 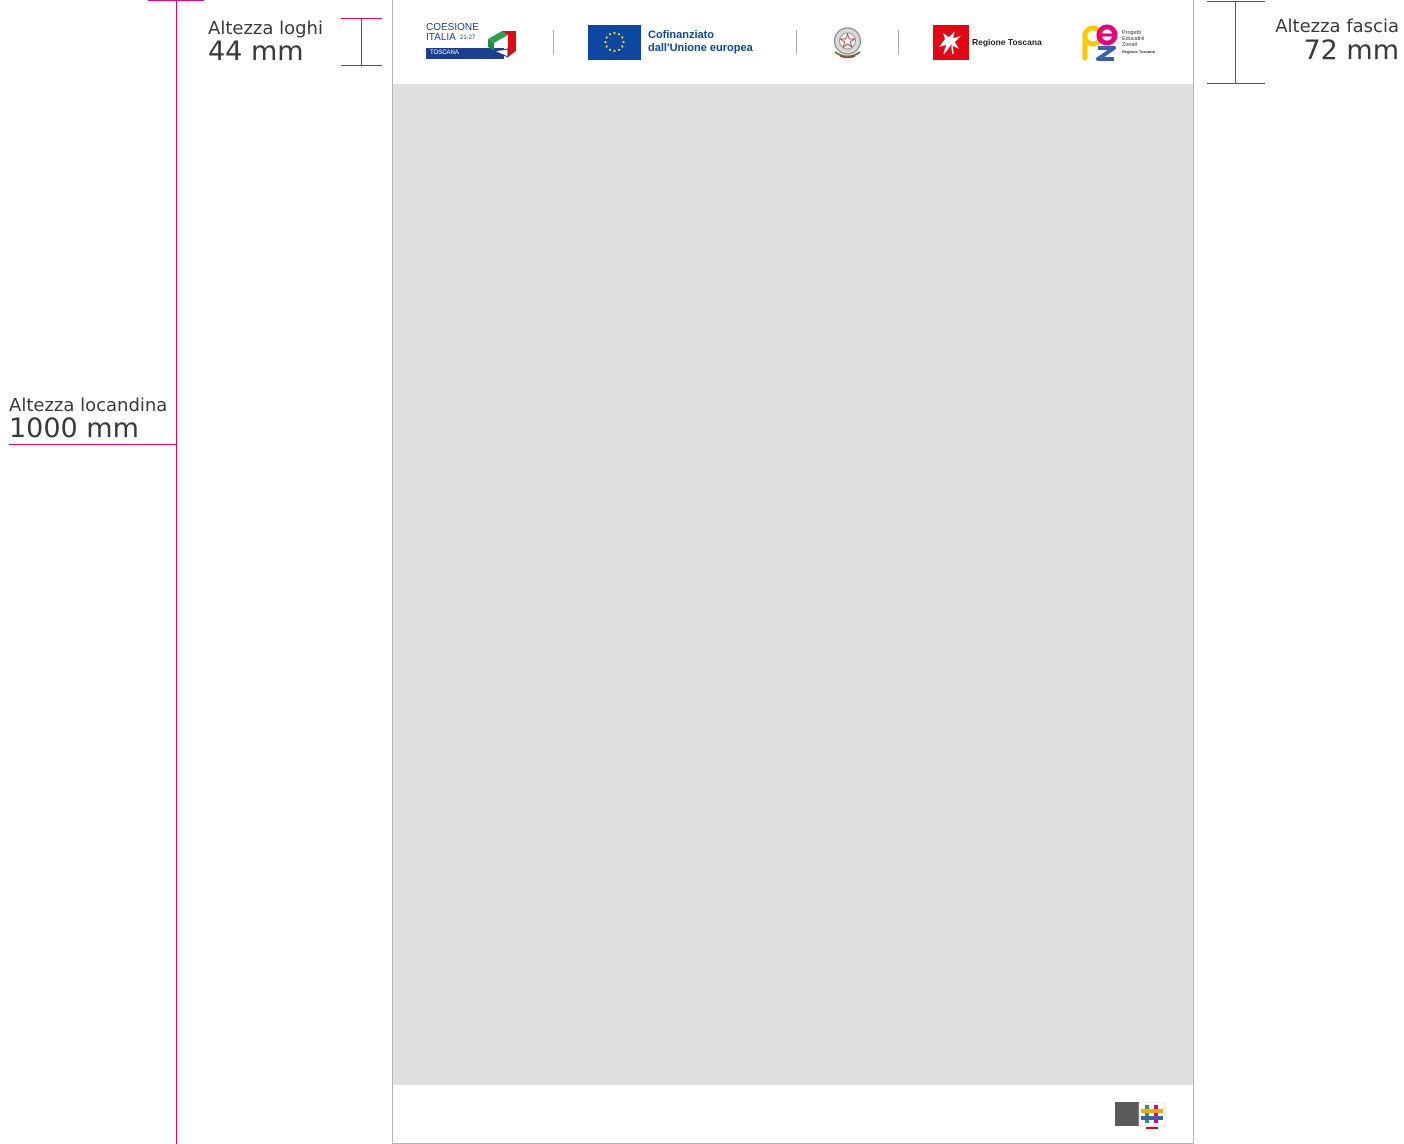 I want to click on loghi-value: 44 mm, so click(x=256, y=51).